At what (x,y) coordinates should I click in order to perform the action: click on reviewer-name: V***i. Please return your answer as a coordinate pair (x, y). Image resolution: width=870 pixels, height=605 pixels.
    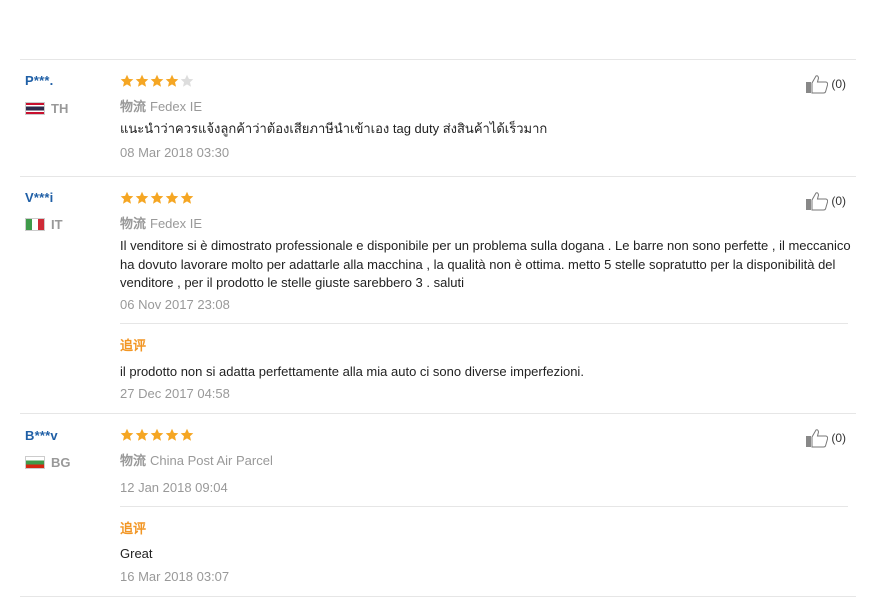
    Looking at the image, I should click on (39, 197).